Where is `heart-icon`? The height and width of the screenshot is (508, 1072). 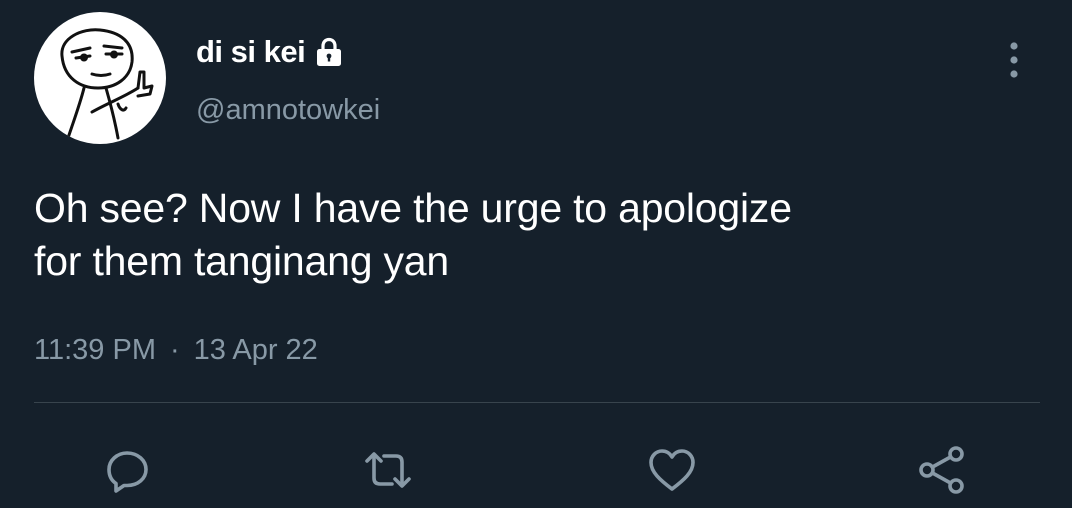 heart-icon is located at coordinates (672, 470).